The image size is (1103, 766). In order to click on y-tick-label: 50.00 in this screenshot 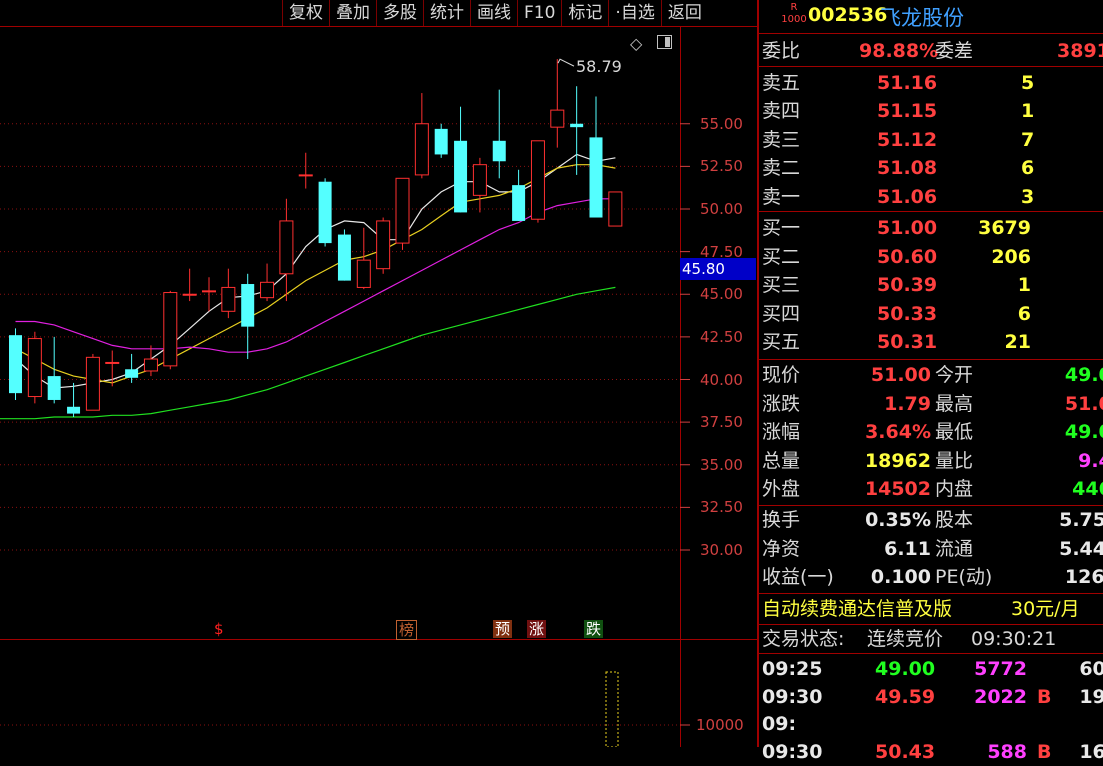, I will do `click(721, 209)`.